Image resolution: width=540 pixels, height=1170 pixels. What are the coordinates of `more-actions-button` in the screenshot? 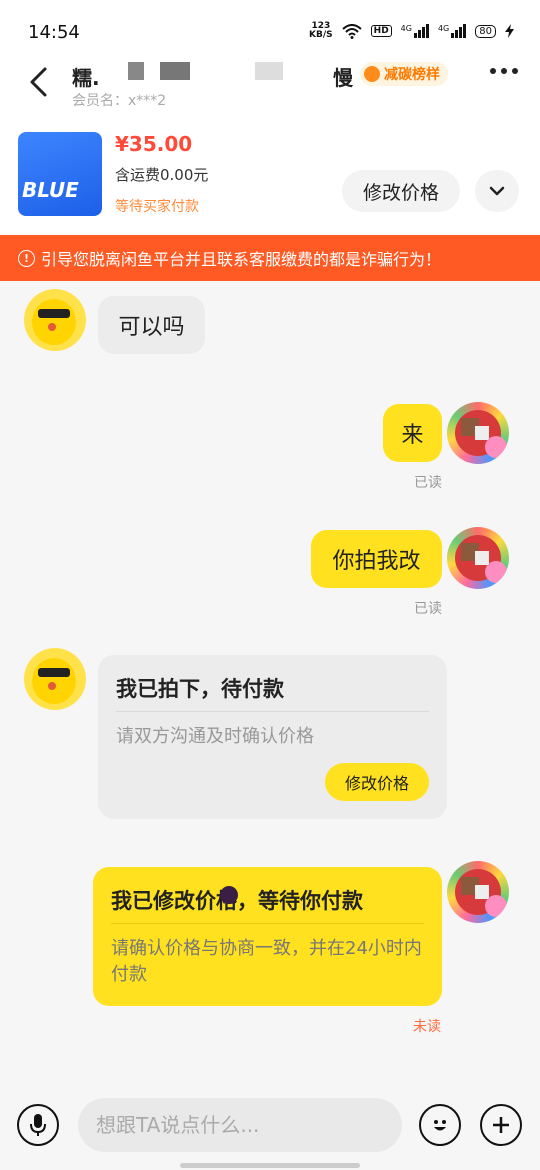 It's located at (501, 1125).